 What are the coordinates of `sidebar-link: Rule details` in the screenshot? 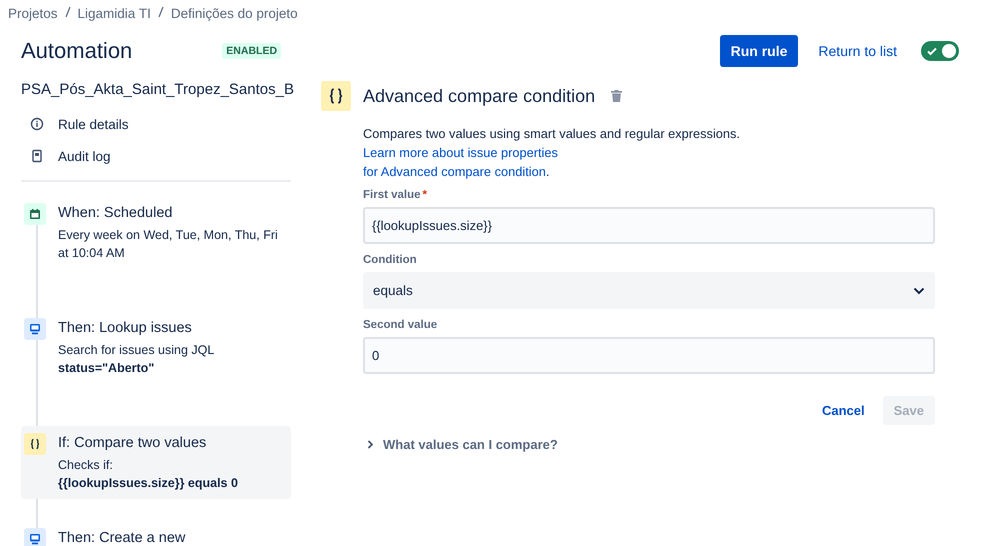 It's located at (162, 124).